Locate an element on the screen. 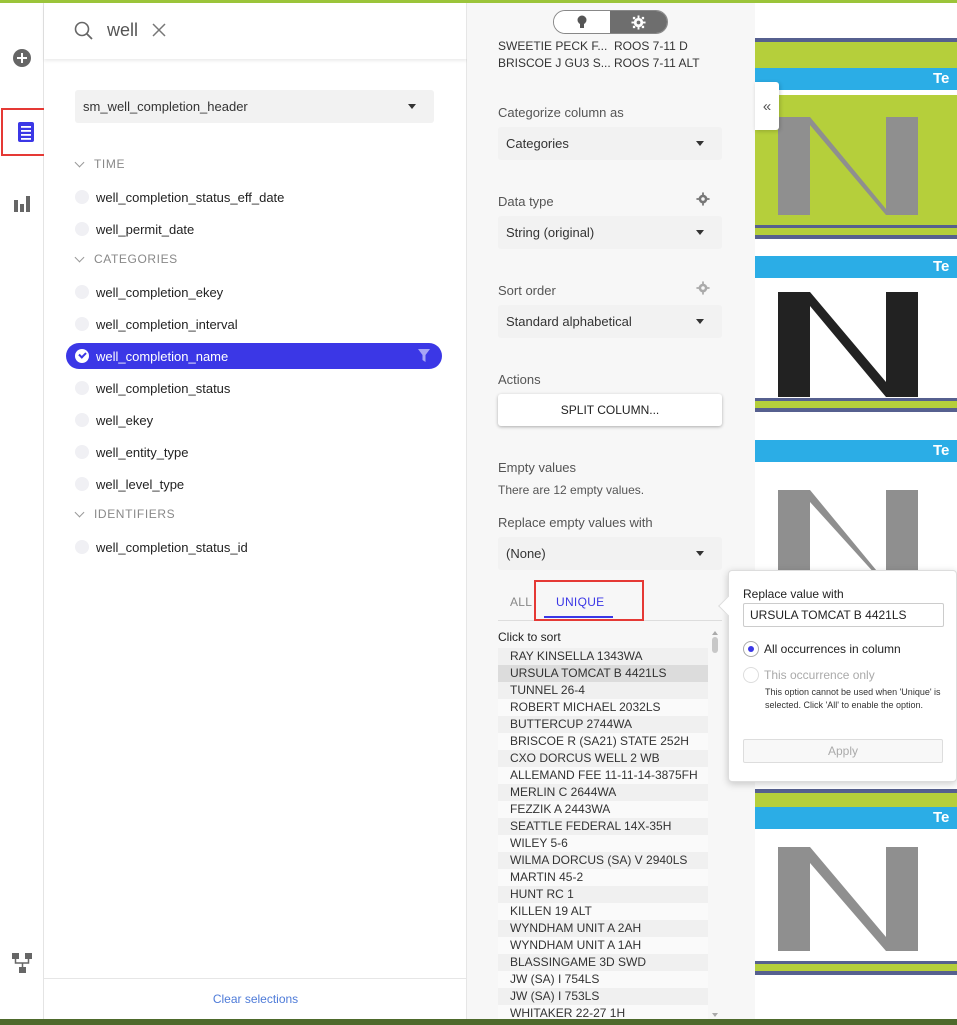 This screenshot has width=957, height=1025. value-row: MARTIN 45-2 is located at coordinates (603, 877).